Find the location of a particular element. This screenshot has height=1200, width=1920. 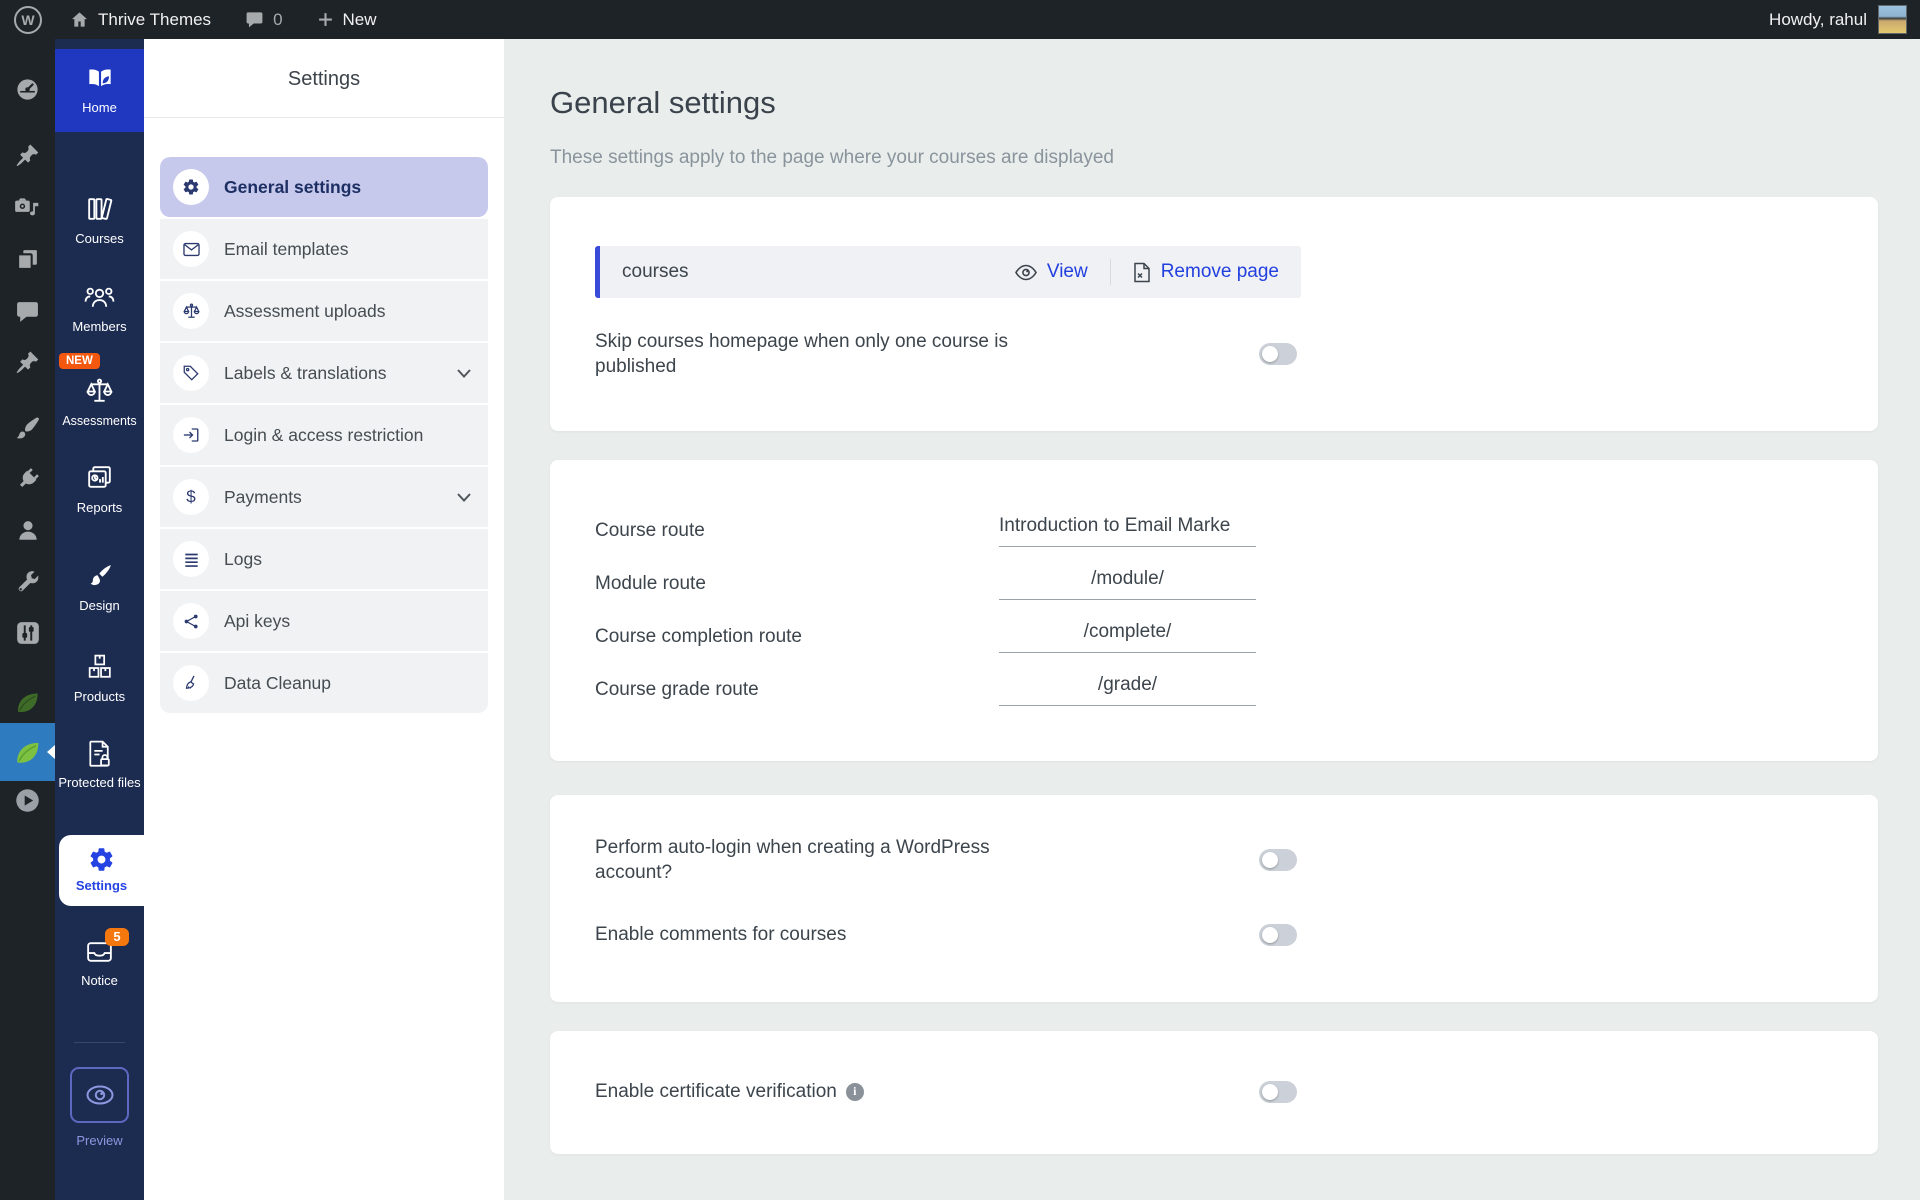

route-row: Course route is located at coordinates (1214, 530).